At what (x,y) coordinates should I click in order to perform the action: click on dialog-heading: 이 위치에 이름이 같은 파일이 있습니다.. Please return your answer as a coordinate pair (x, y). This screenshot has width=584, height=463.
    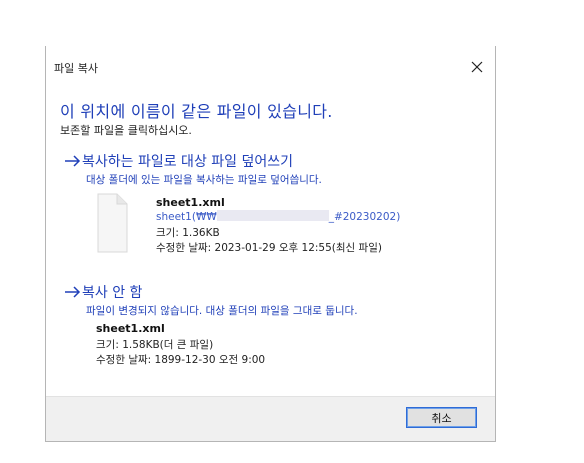
    Looking at the image, I should click on (196, 111).